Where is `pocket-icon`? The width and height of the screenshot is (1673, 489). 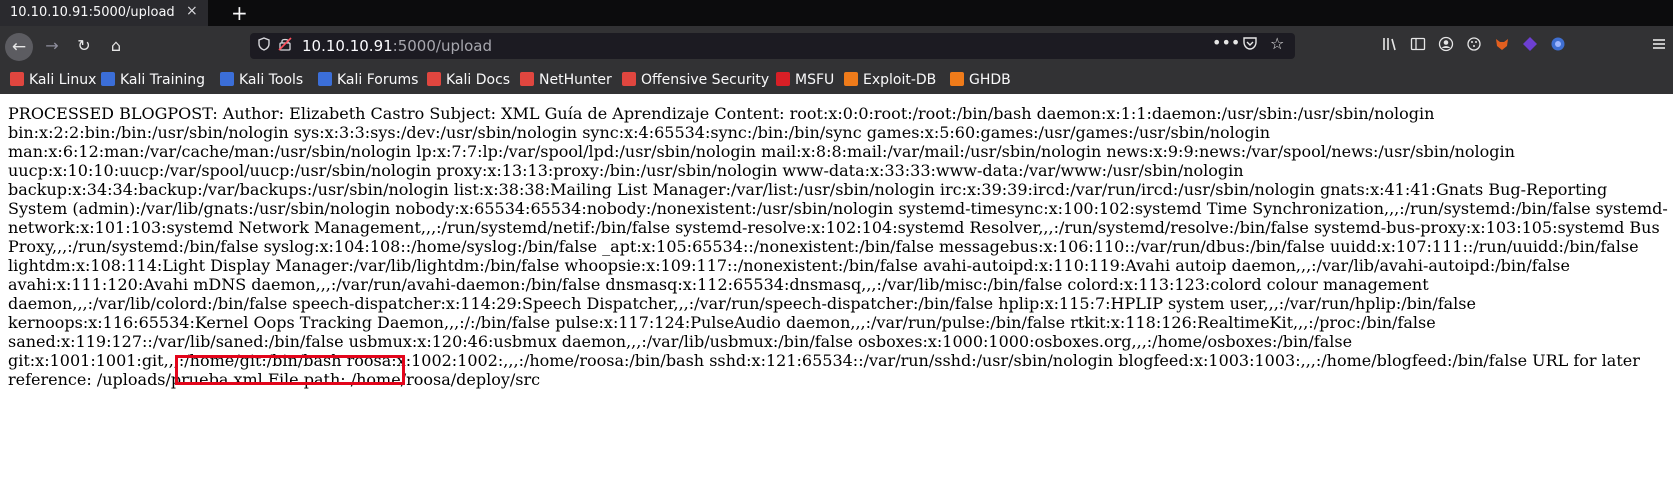
pocket-icon is located at coordinates (1250, 45).